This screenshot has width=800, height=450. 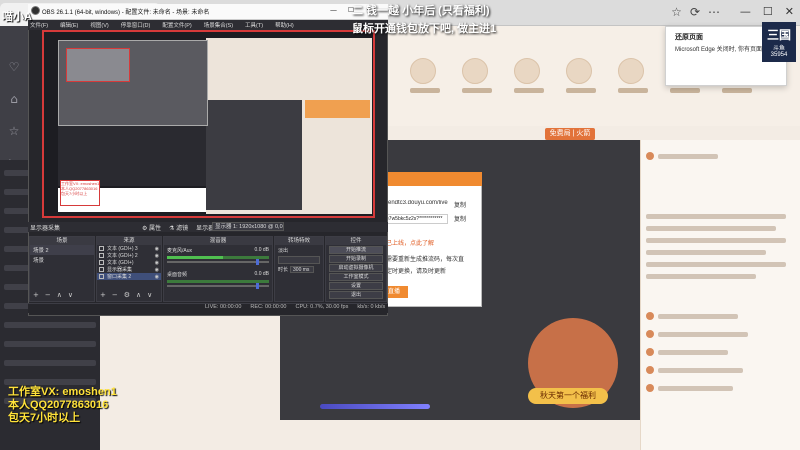 I want to click on source-item: 文本 (GDI+) ◉, so click(x=129, y=262).